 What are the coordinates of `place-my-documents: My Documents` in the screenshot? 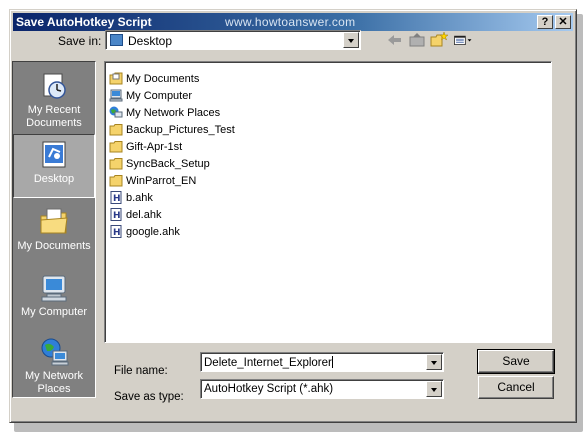 It's located at (54, 234).